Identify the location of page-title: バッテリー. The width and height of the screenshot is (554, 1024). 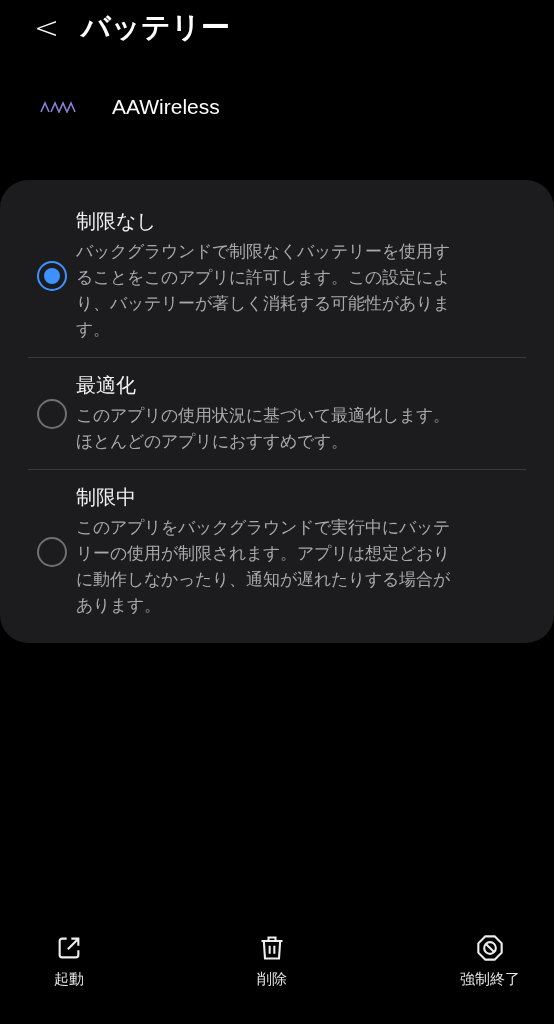
(156, 27).